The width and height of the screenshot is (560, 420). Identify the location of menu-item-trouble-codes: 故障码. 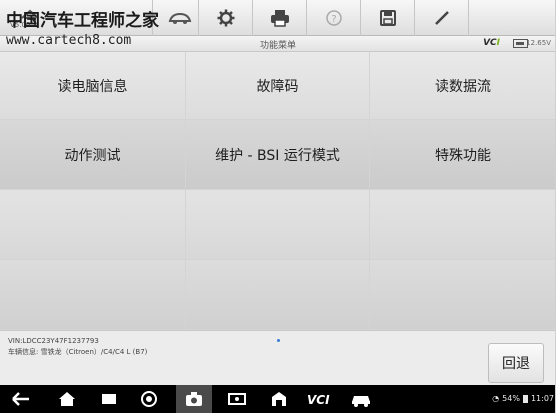
(278, 86).